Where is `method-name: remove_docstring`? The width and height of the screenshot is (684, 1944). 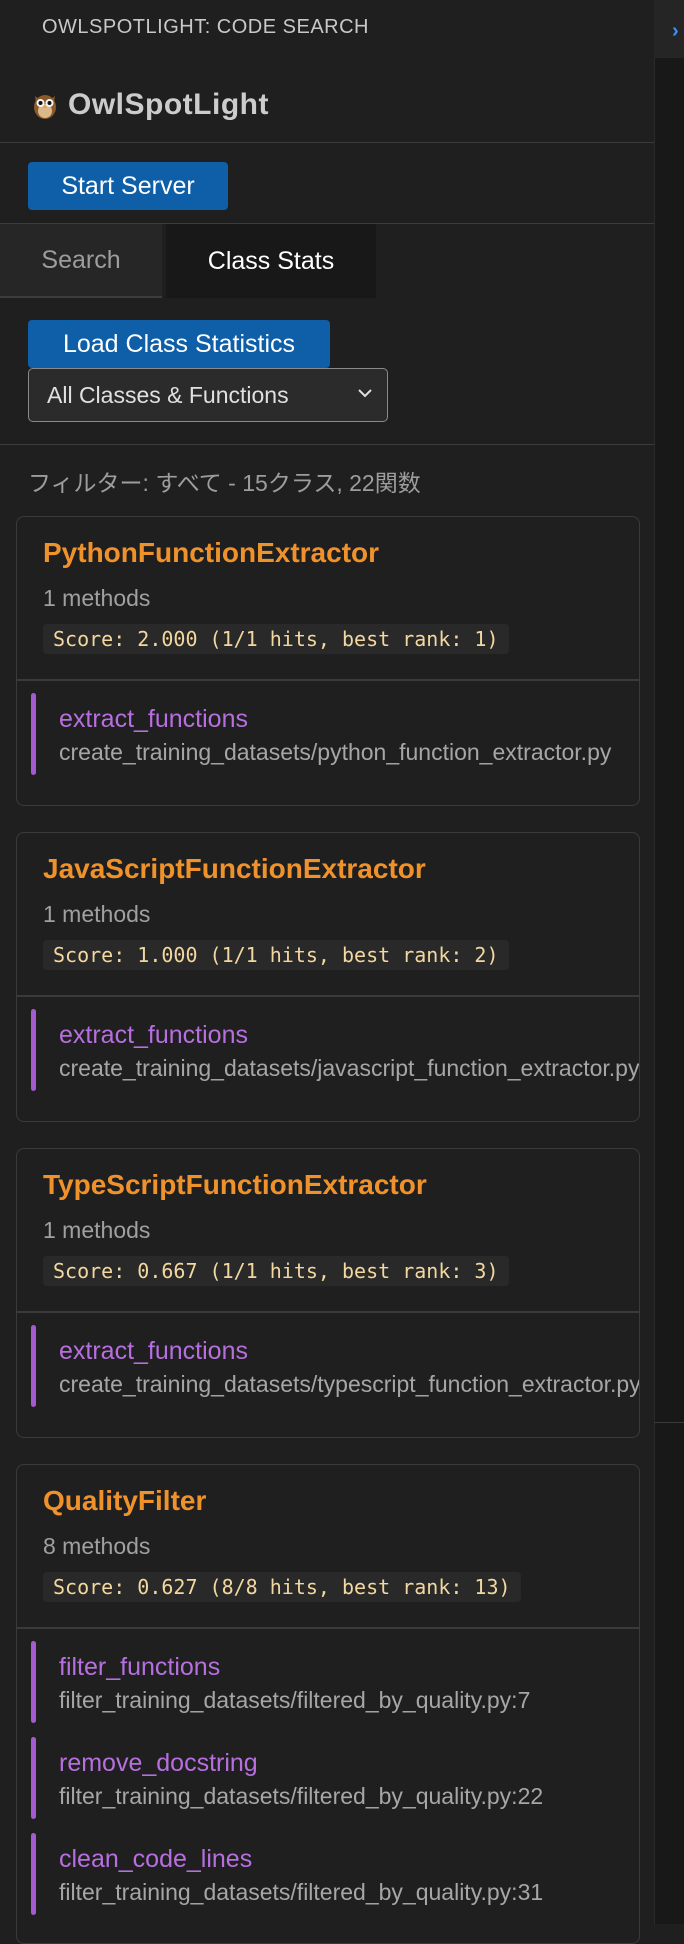
method-name: remove_docstring is located at coordinates (158, 1763).